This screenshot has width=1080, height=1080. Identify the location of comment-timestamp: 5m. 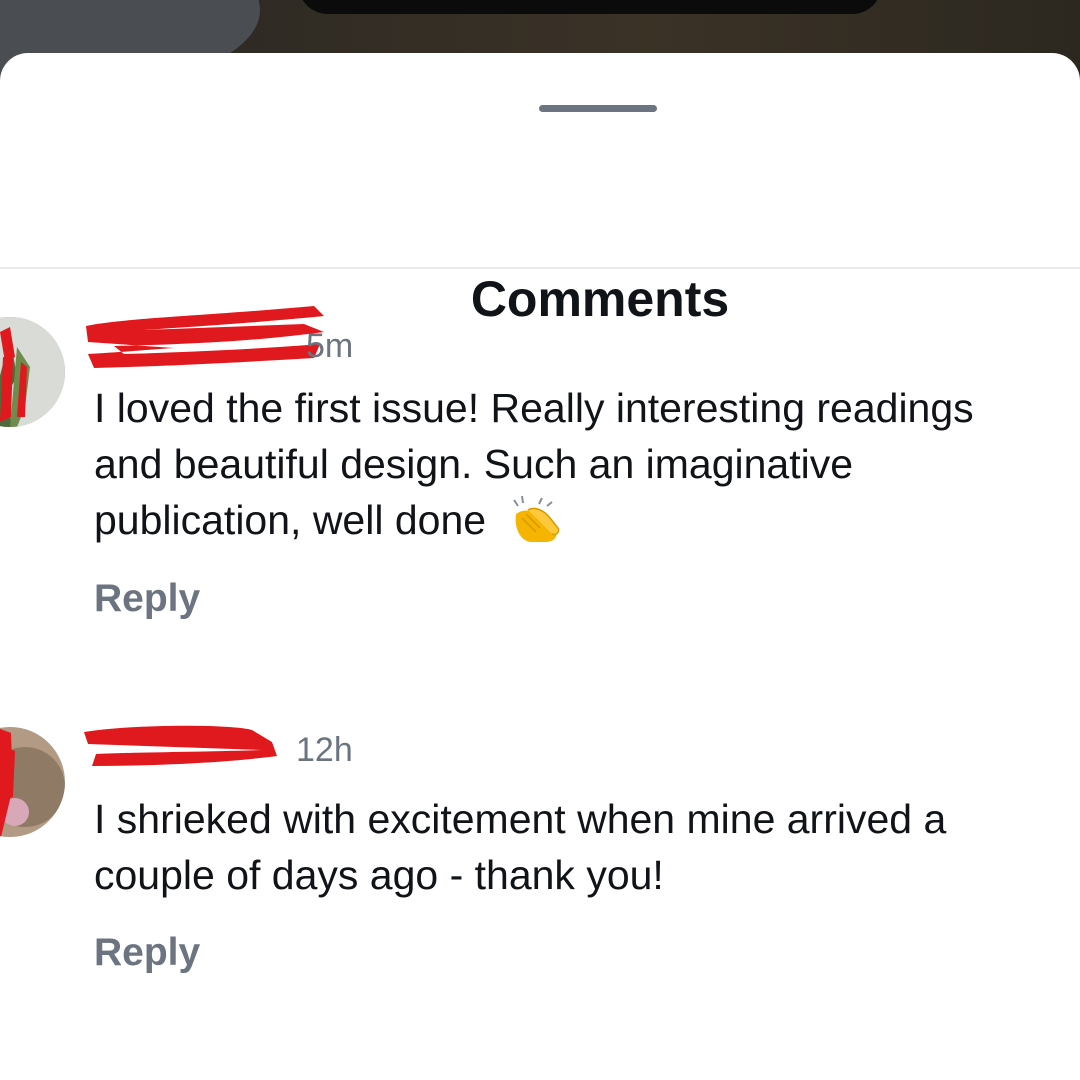
(330, 346).